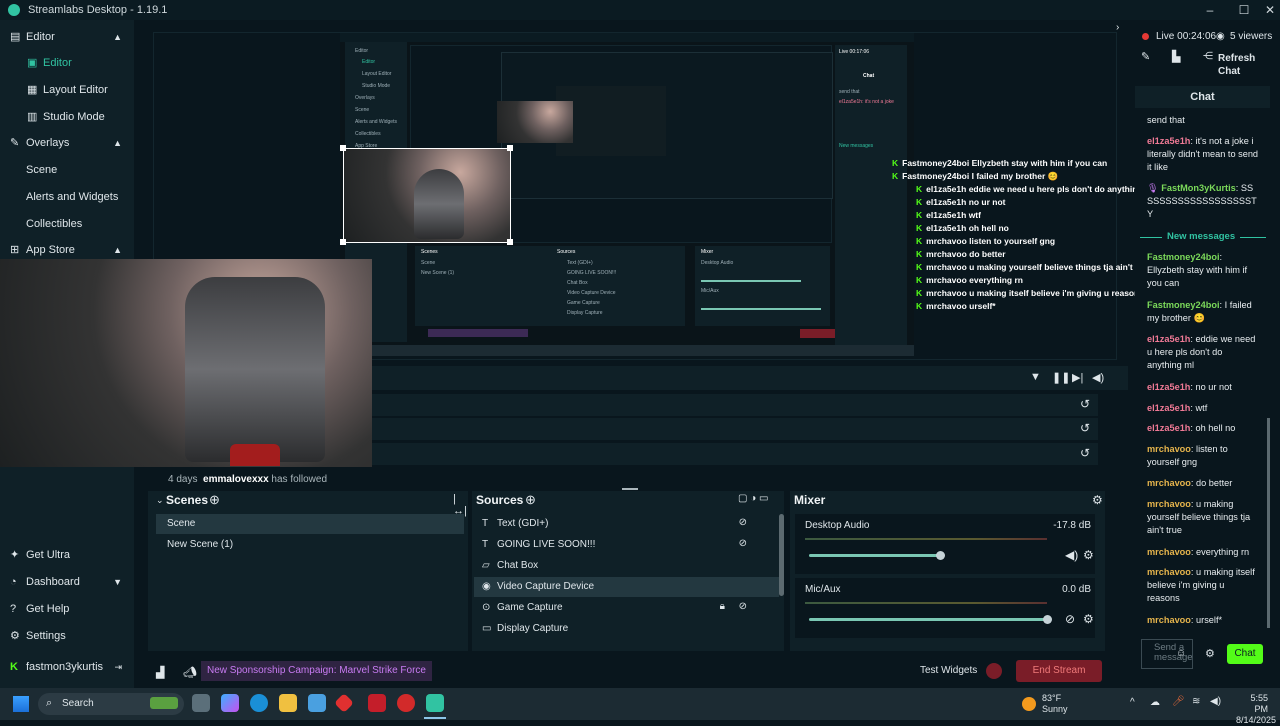 This screenshot has width=1280, height=726. Describe the element at coordinates (67, 609) in the screenshot. I see `nav-get-help: ? Get Help` at that location.